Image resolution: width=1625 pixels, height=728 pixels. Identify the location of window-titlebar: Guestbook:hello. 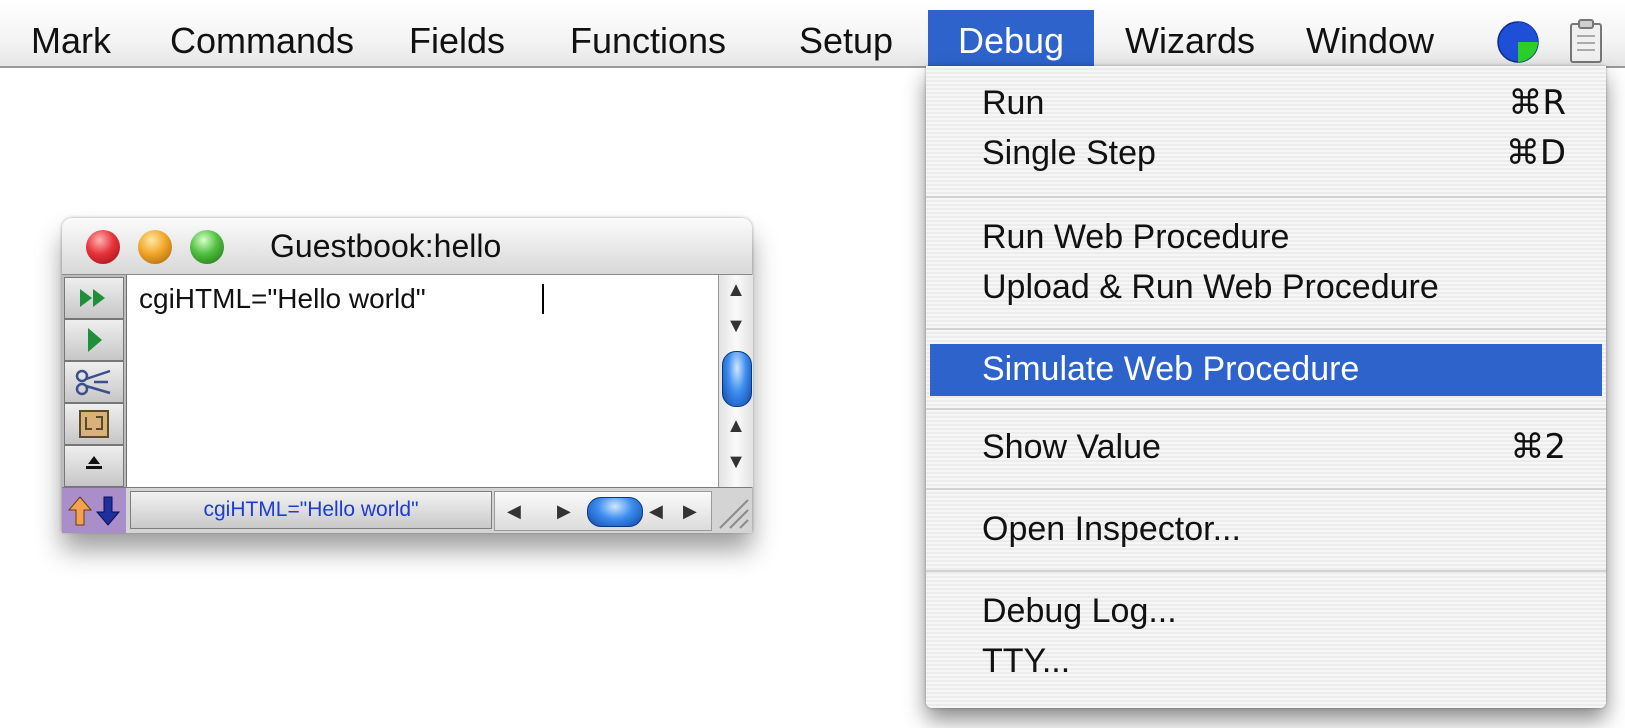
(407, 246).